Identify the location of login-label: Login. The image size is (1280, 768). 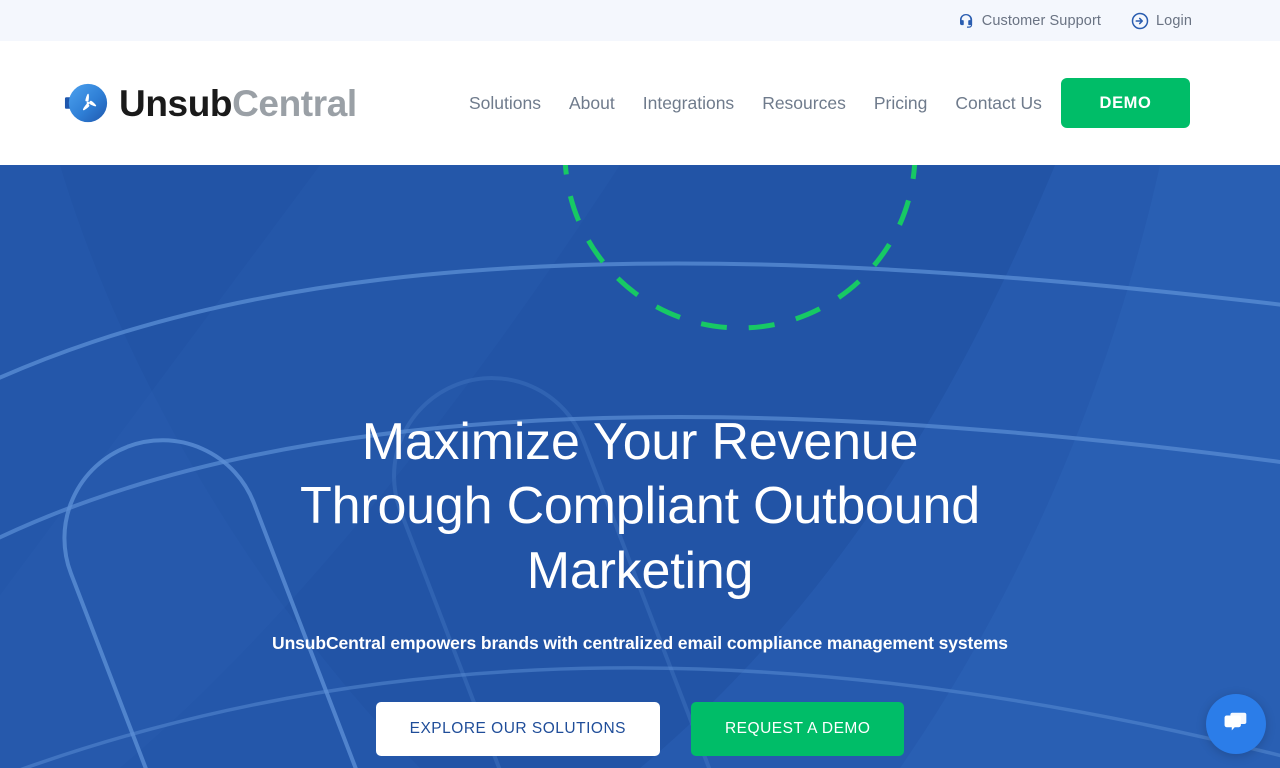
(1174, 20).